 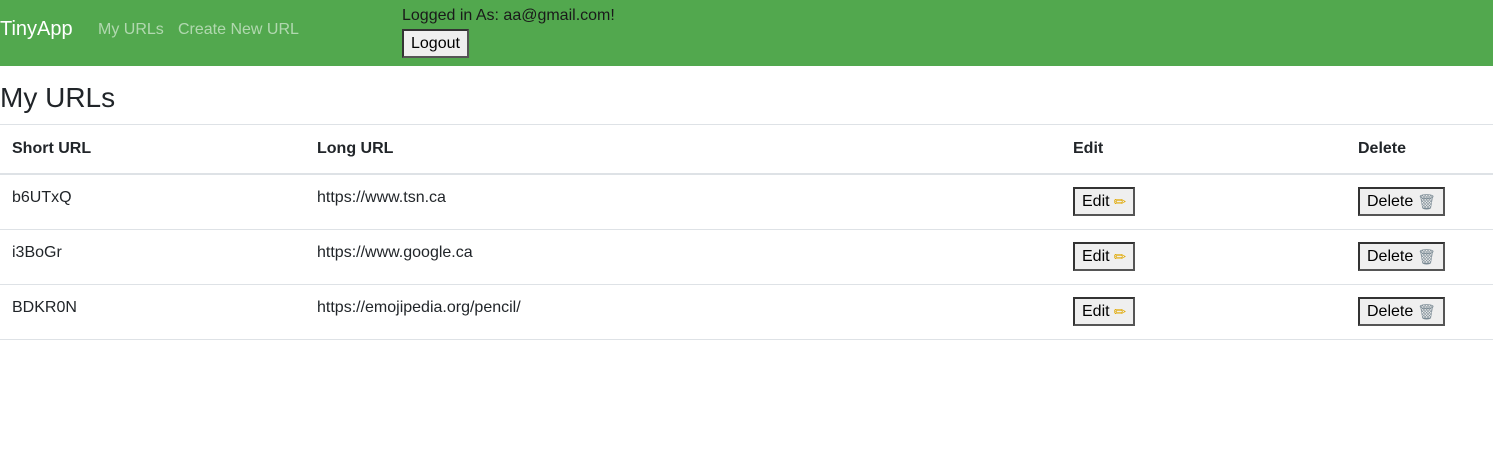 What do you see at coordinates (131, 30) in the screenshot?
I see `nav-link-my-urls: My URLs` at bounding box center [131, 30].